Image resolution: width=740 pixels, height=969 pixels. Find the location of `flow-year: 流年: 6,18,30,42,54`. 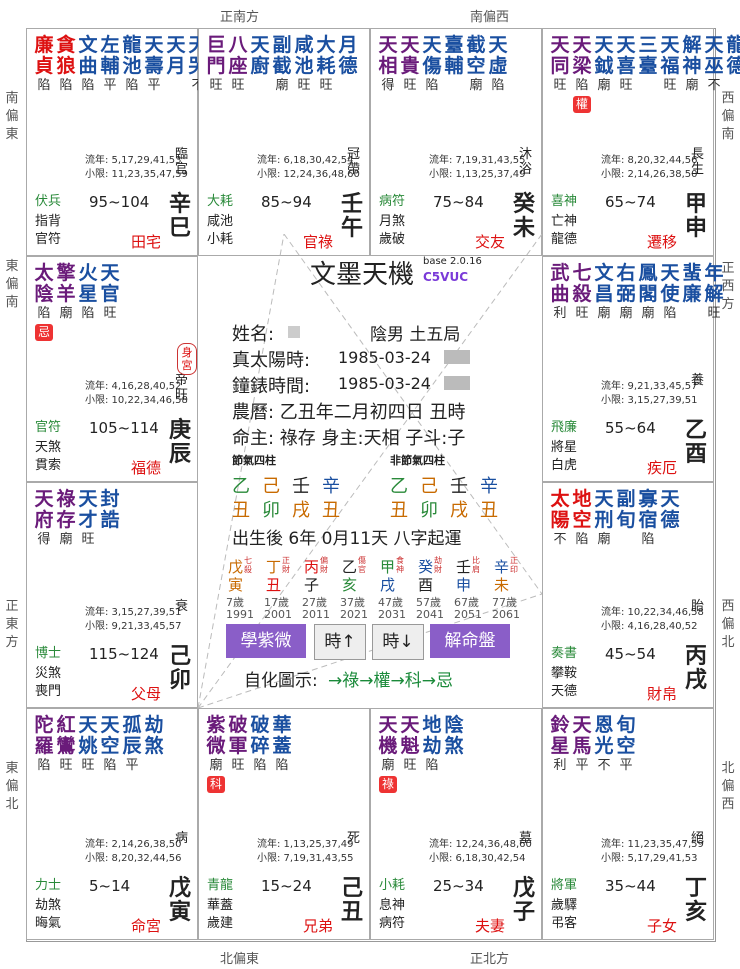

flow-year: 流年: 6,18,30,42,54 is located at coordinates (305, 160).